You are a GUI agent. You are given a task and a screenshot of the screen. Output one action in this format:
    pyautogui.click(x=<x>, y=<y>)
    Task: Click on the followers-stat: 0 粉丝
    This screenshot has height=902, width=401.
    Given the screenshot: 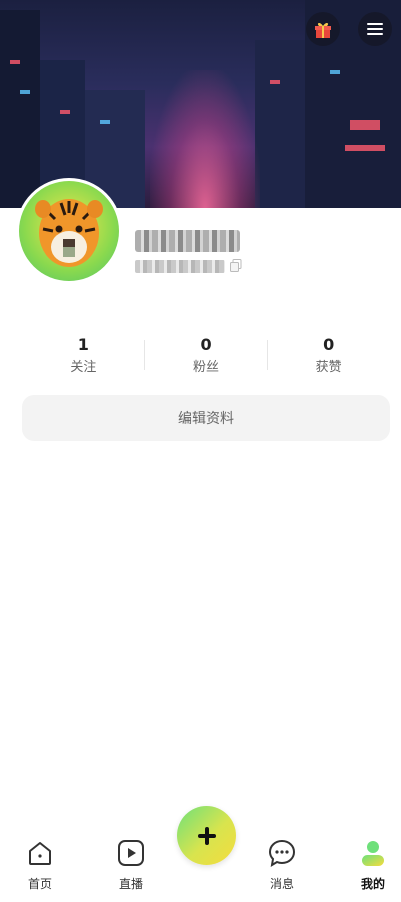 What is the action you would take?
    pyautogui.click(x=206, y=357)
    